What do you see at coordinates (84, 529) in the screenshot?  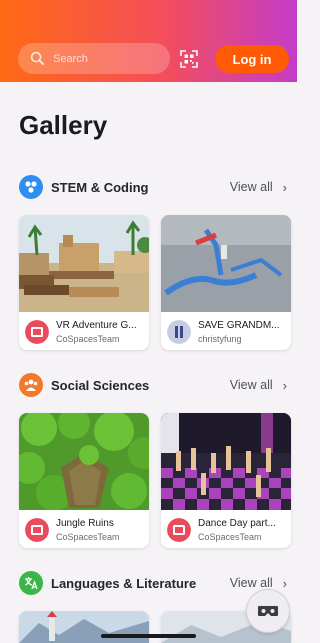 I see `card-info: Jungle Ruins CoSpacesTeam` at bounding box center [84, 529].